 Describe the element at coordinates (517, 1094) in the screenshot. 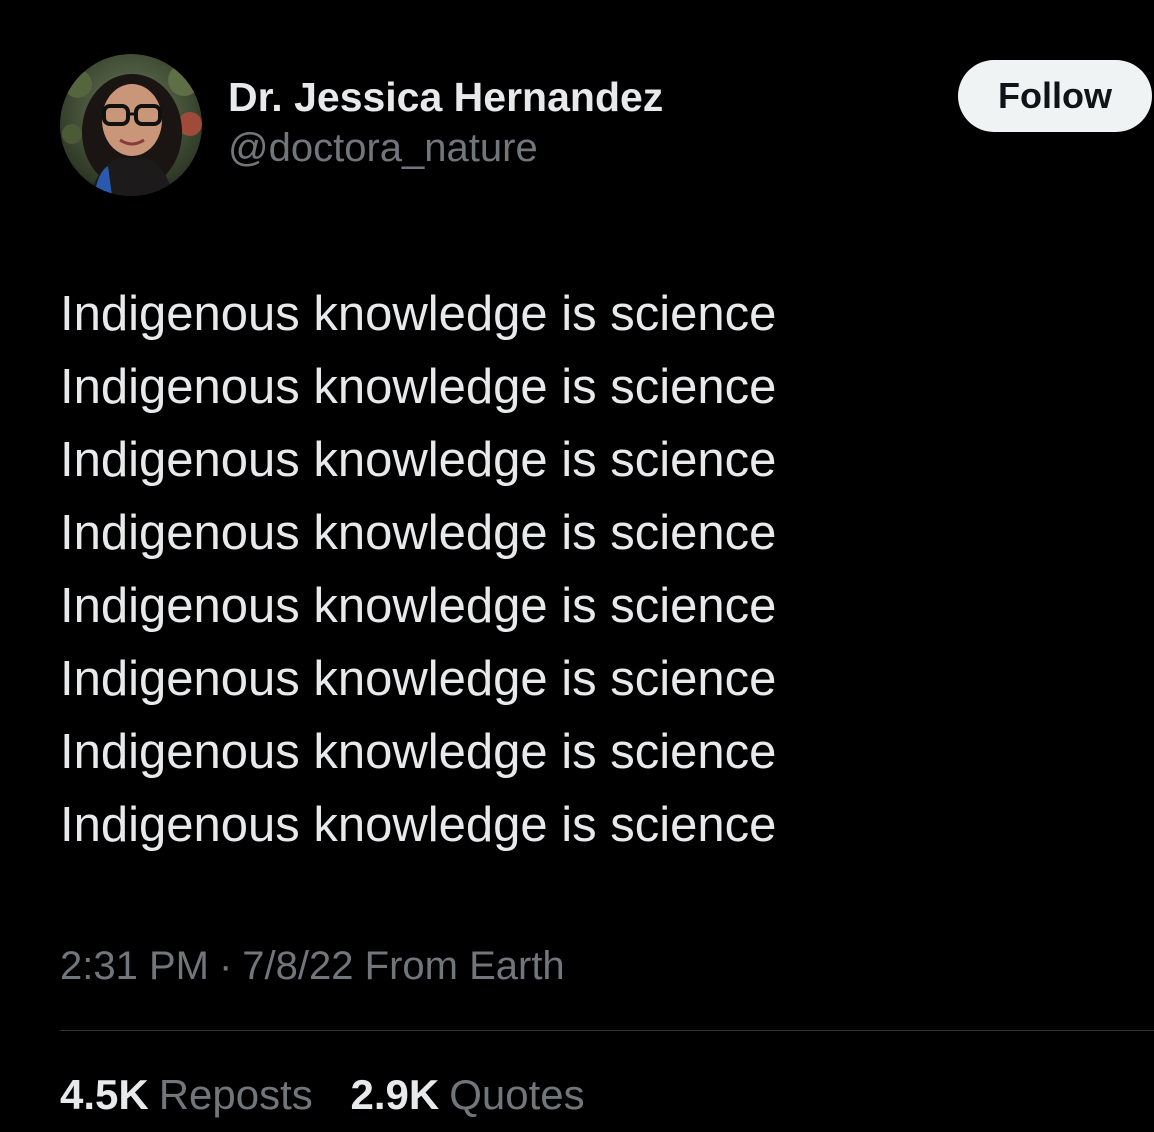

I see `quotes-label: Quotes` at that location.